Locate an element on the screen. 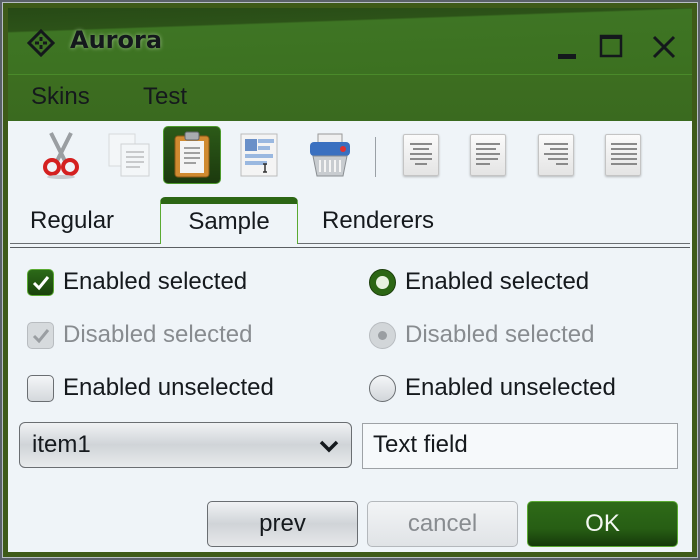  clipboard-icon is located at coordinates (192, 154).